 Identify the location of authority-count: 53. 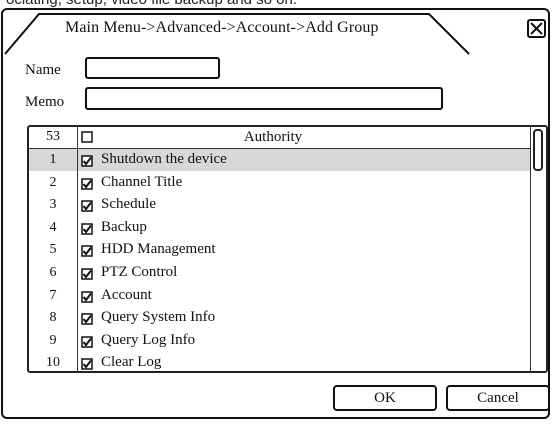
(53, 136).